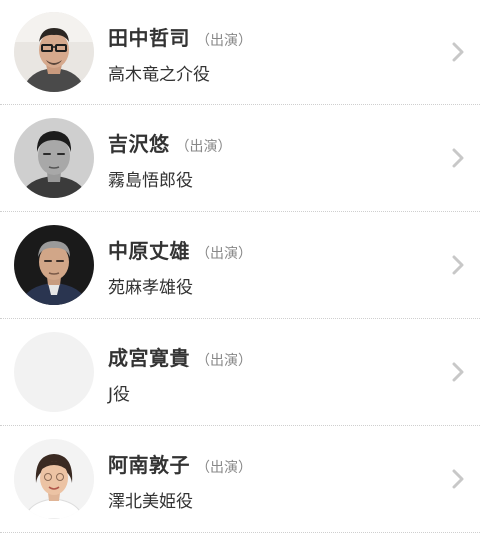  I want to click on actor-name: 中原丈雄, so click(149, 251).